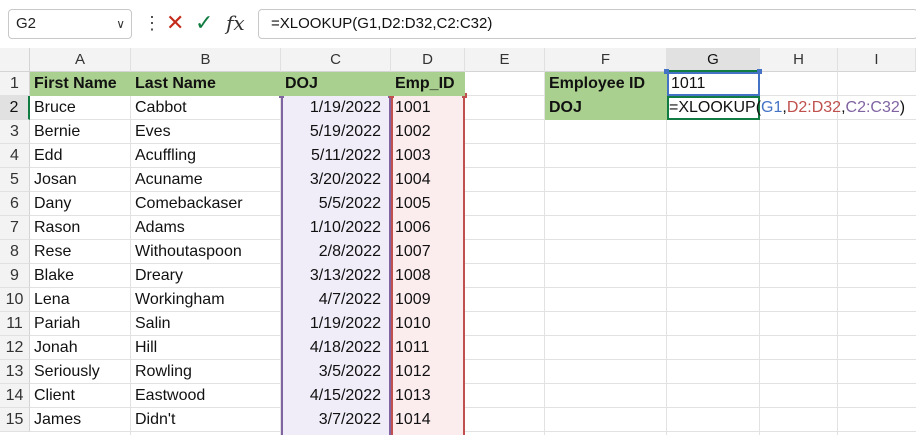 This screenshot has height=435, width=916. What do you see at coordinates (206, 60) in the screenshot?
I see `column-header-b: B` at bounding box center [206, 60].